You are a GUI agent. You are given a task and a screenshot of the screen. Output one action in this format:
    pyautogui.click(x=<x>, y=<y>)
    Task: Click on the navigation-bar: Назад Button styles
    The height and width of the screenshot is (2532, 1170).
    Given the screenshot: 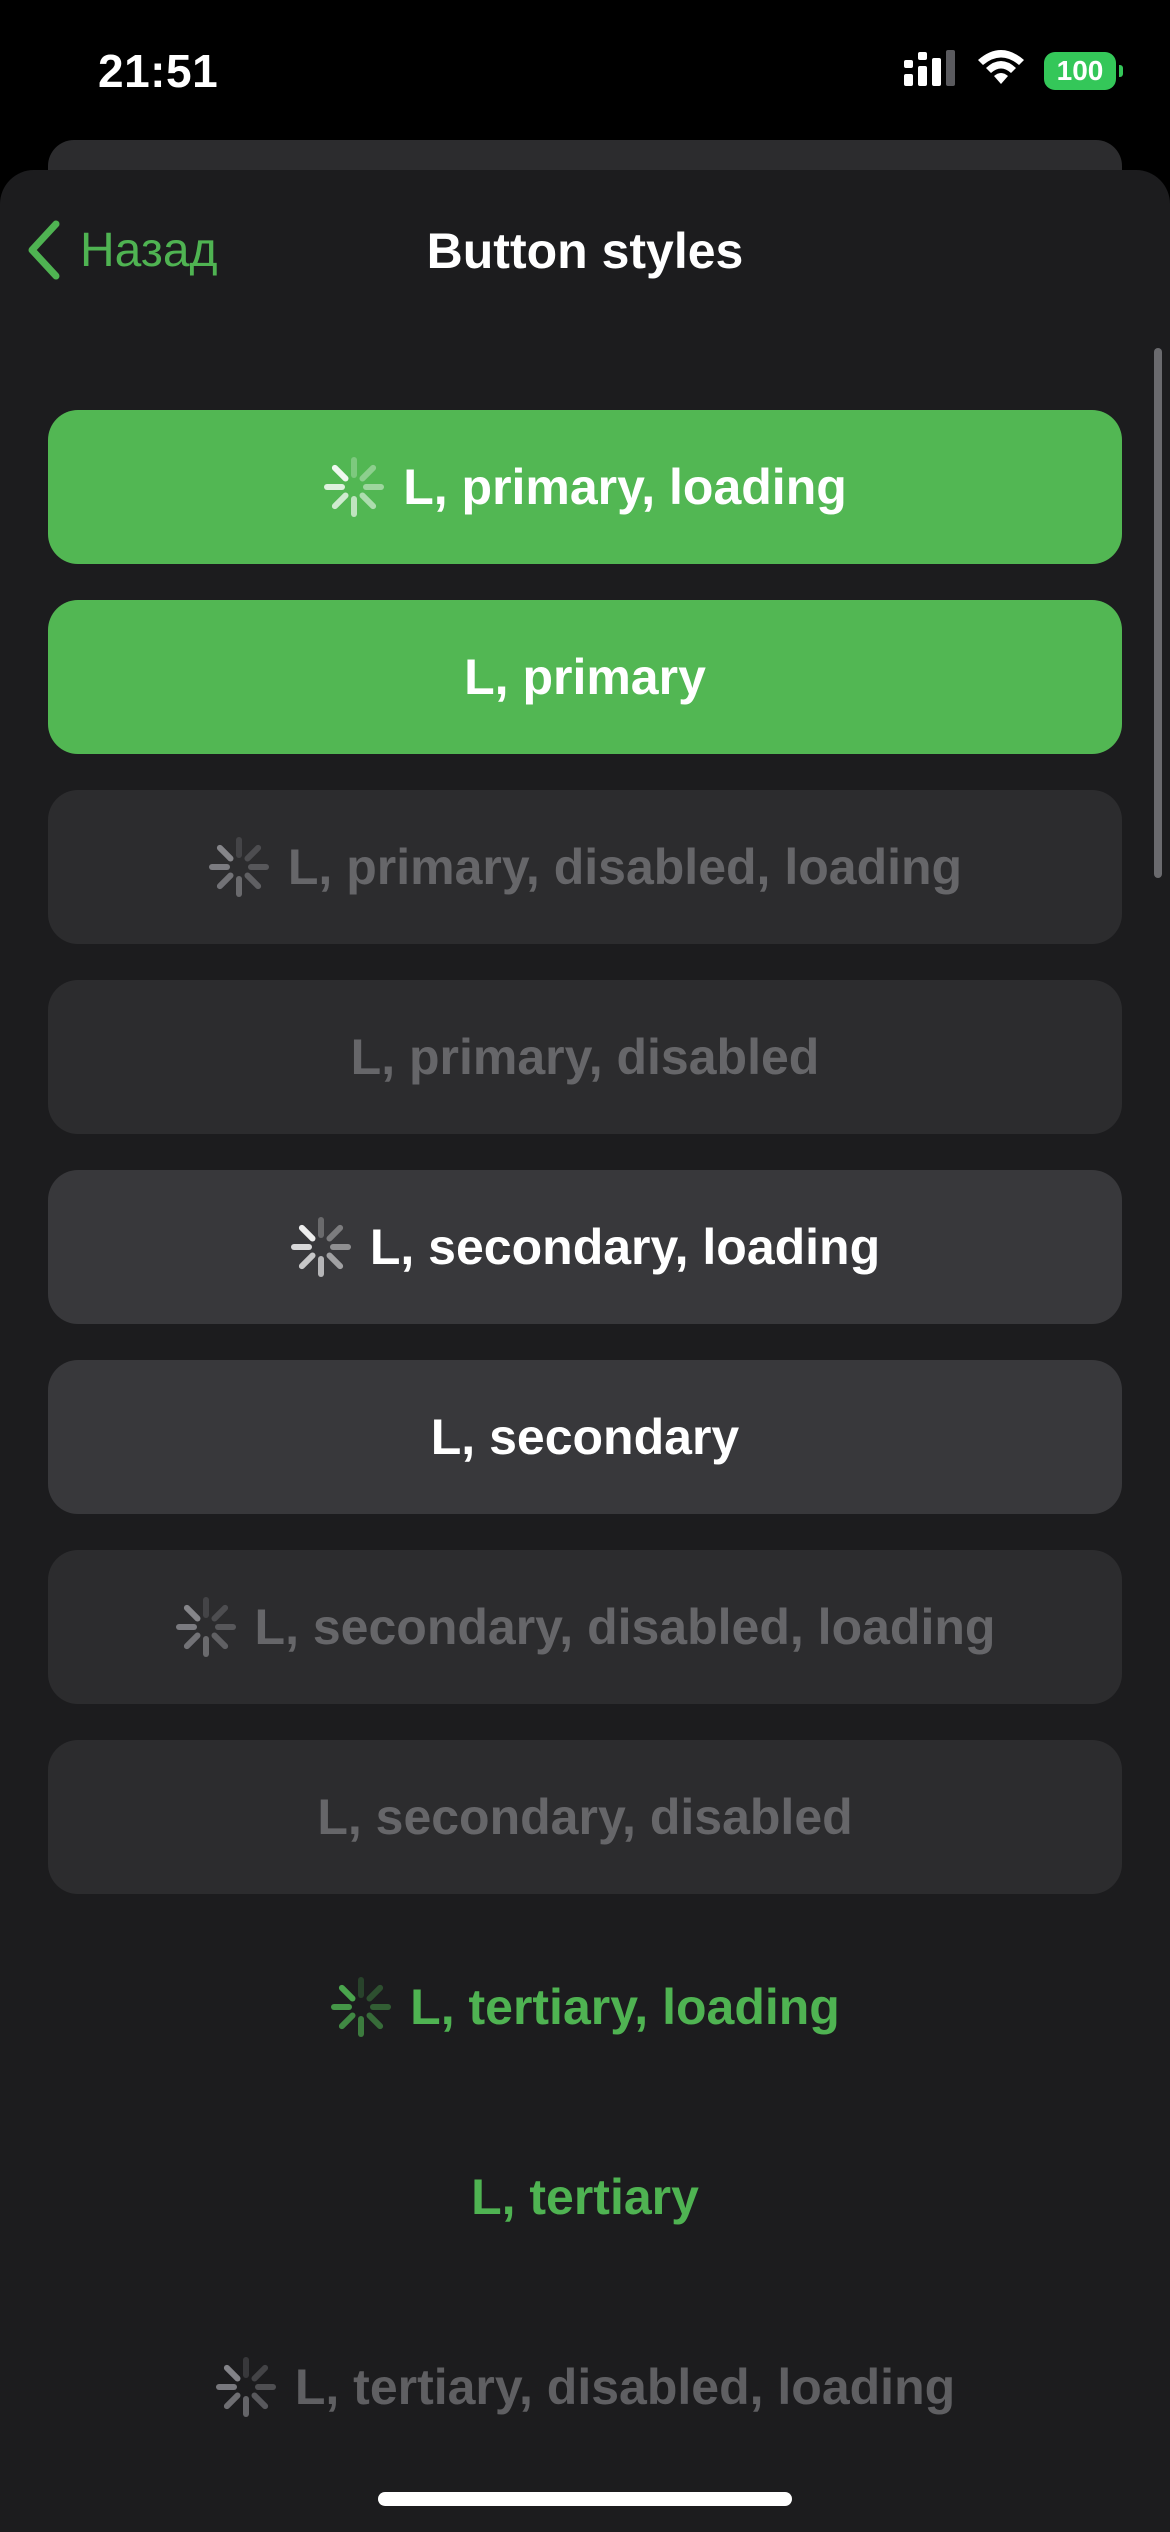 What is the action you would take?
    pyautogui.click(x=585, y=255)
    